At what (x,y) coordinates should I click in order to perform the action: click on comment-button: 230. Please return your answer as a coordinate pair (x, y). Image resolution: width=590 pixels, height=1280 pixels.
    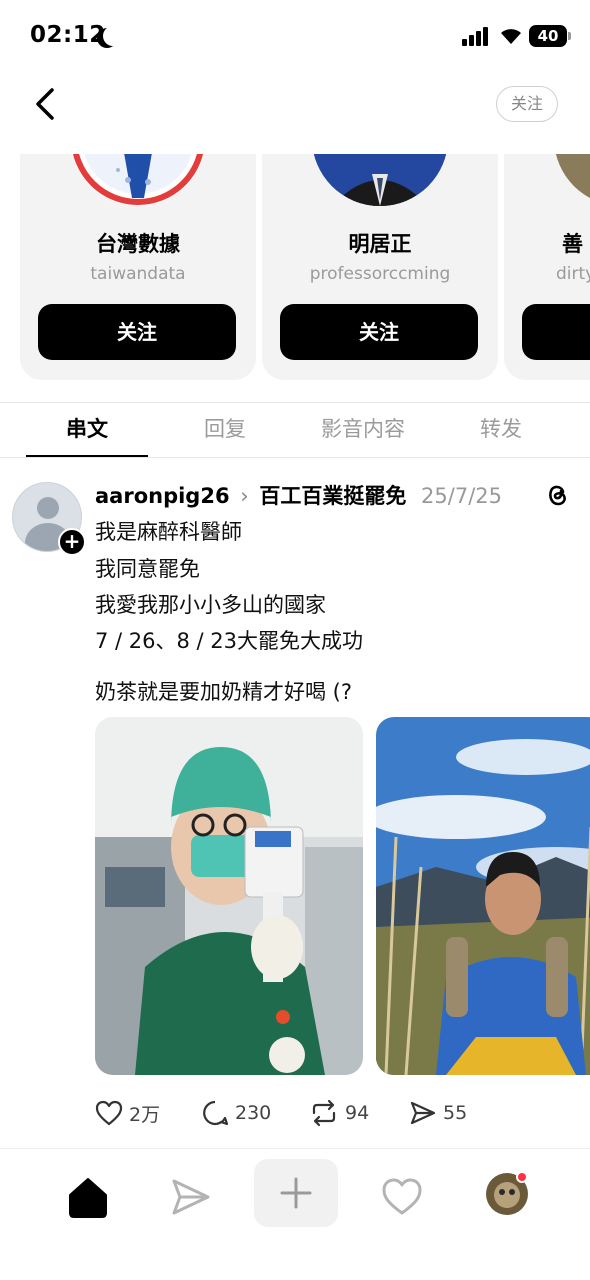
    Looking at the image, I should click on (236, 1113).